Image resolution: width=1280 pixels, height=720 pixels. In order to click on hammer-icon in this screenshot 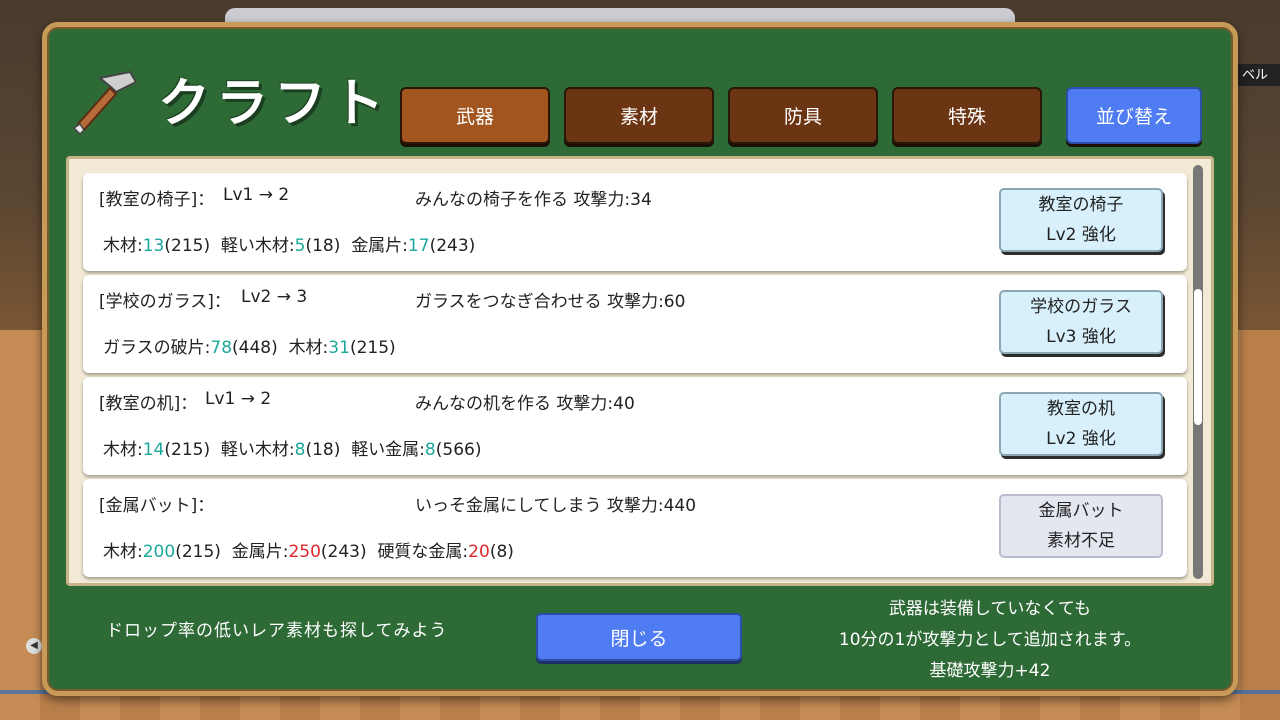, I will do `click(105, 103)`.